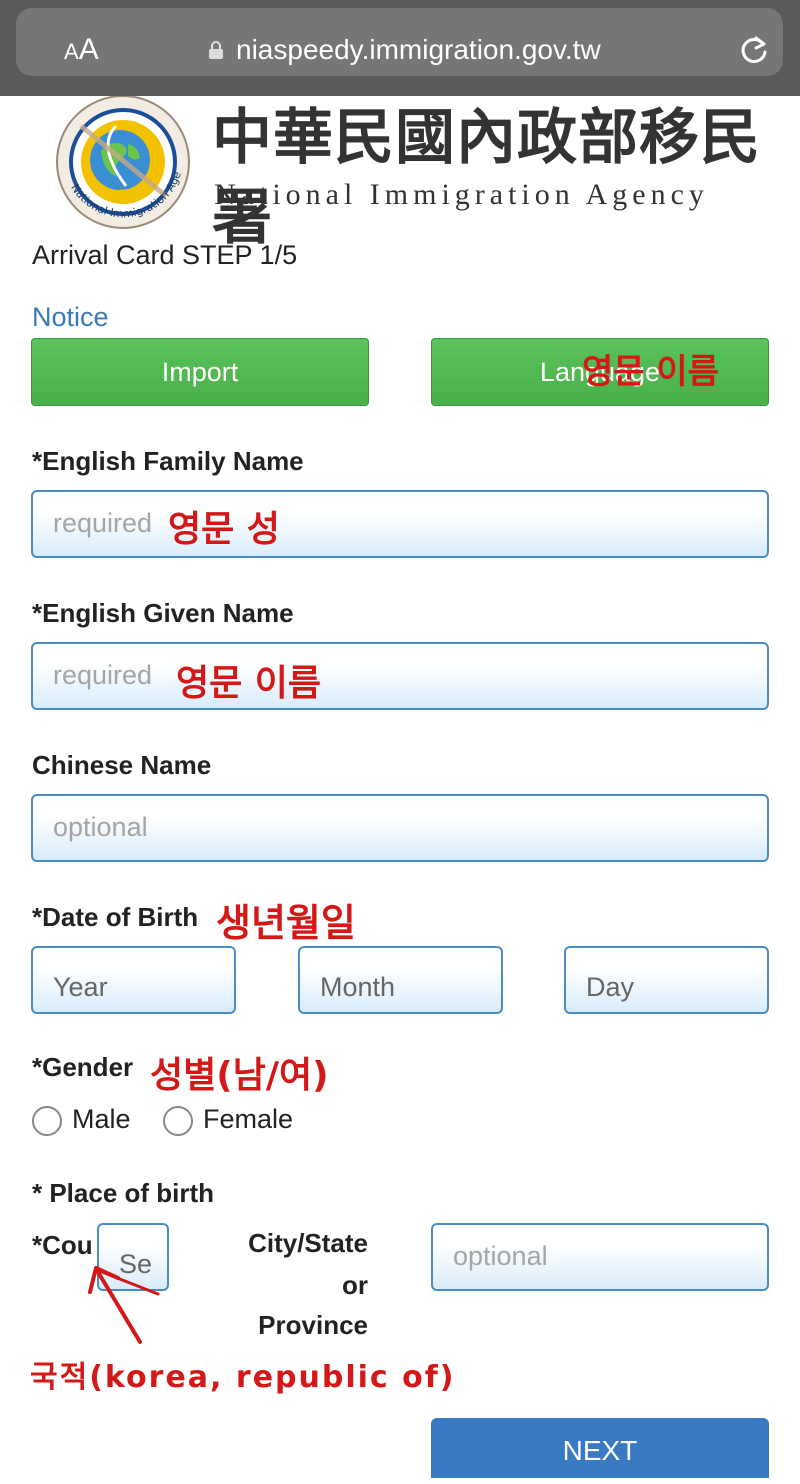 The width and height of the screenshot is (800, 1484). What do you see at coordinates (163, 613) in the screenshot?
I see `given-name-label: *English Given Name` at bounding box center [163, 613].